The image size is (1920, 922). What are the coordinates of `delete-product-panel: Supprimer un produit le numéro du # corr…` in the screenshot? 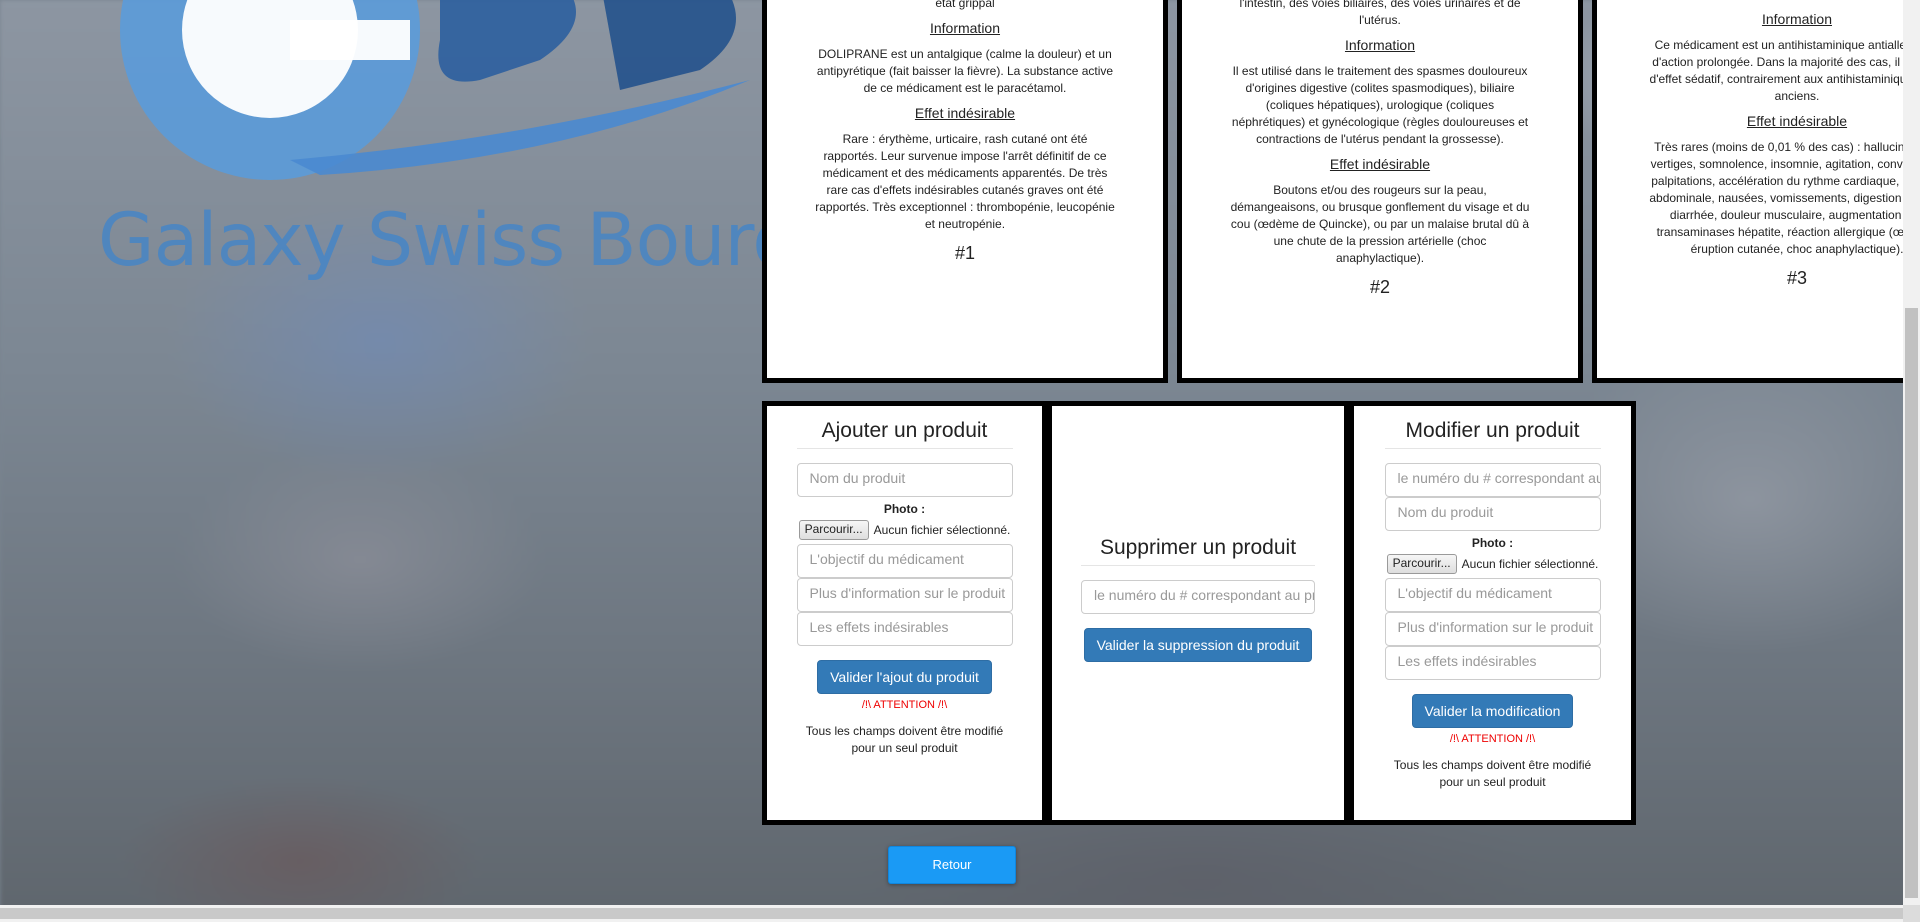 It's located at (1198, 613).